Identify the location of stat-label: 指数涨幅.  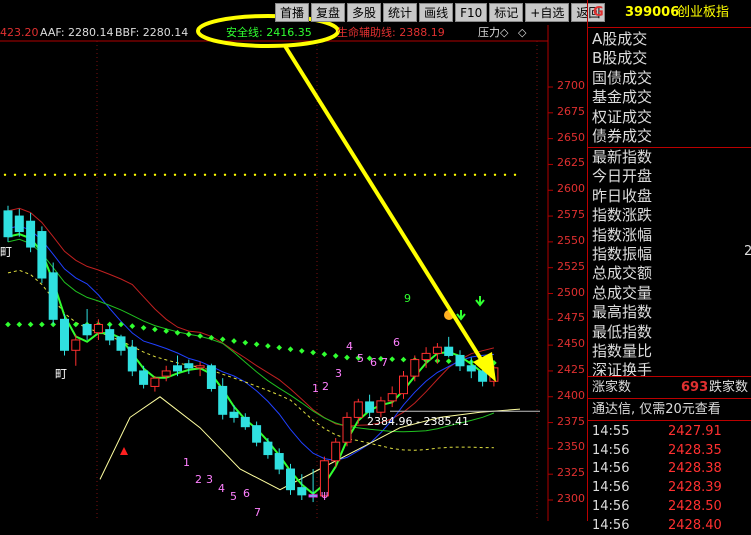
(622, 234).